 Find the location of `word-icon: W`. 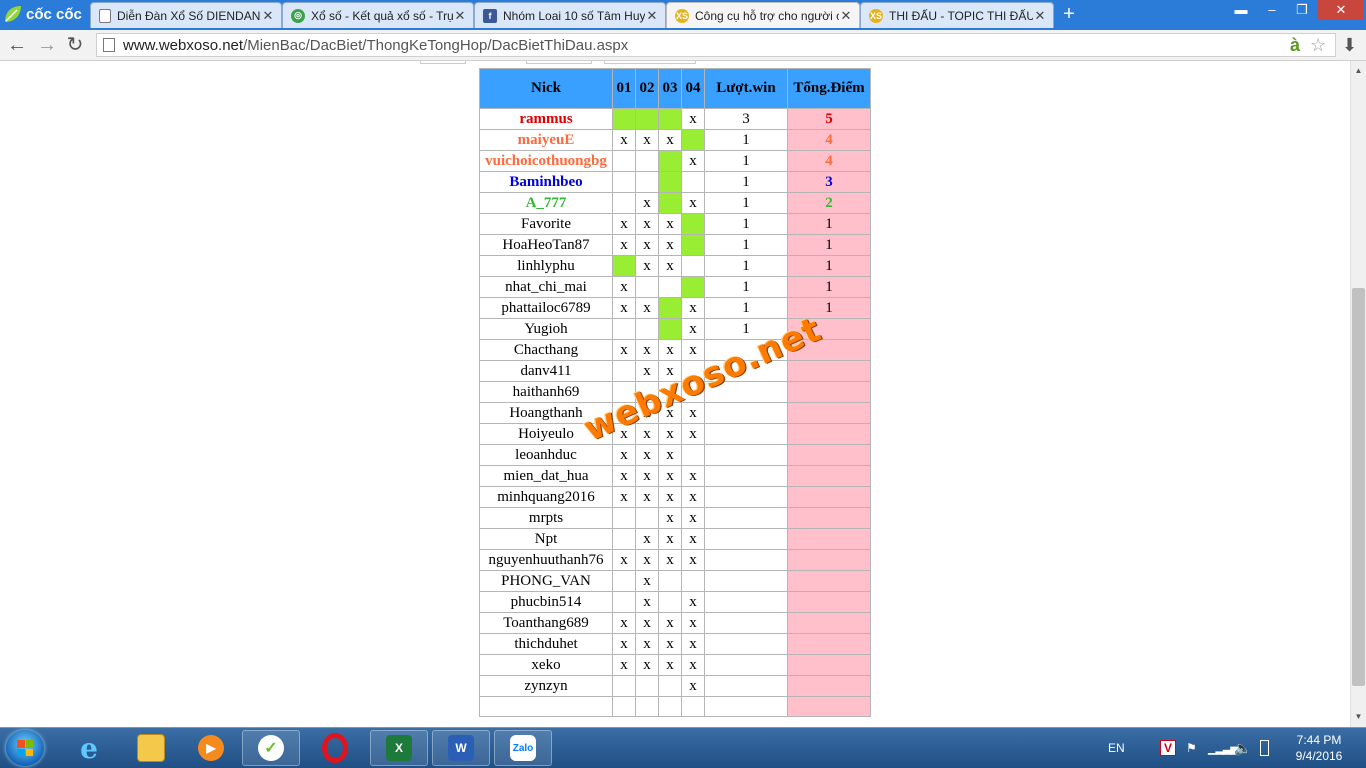

word-icon: W is located at coordinates (461, 748).